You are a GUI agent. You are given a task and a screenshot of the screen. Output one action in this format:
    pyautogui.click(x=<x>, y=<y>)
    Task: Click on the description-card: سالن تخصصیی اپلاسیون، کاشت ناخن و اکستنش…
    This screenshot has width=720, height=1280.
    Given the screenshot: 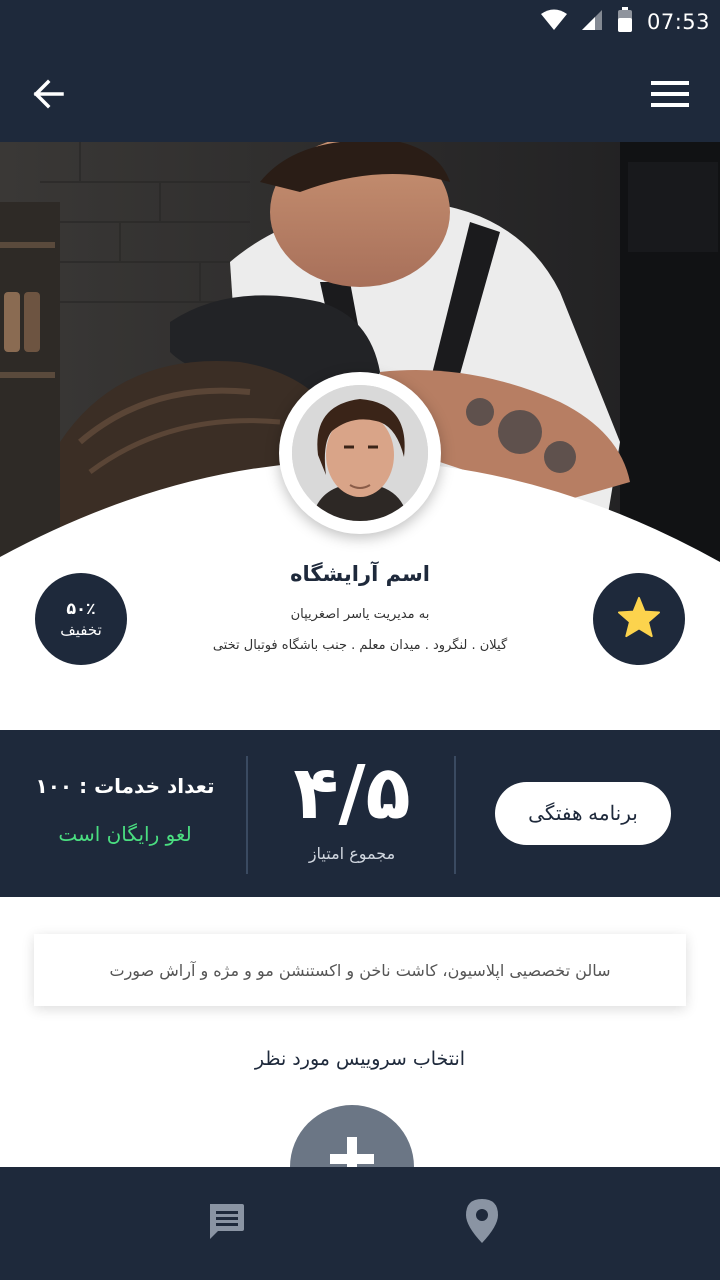 What is the action you would take?
    pyautogui.click(x=360, y=970)
    